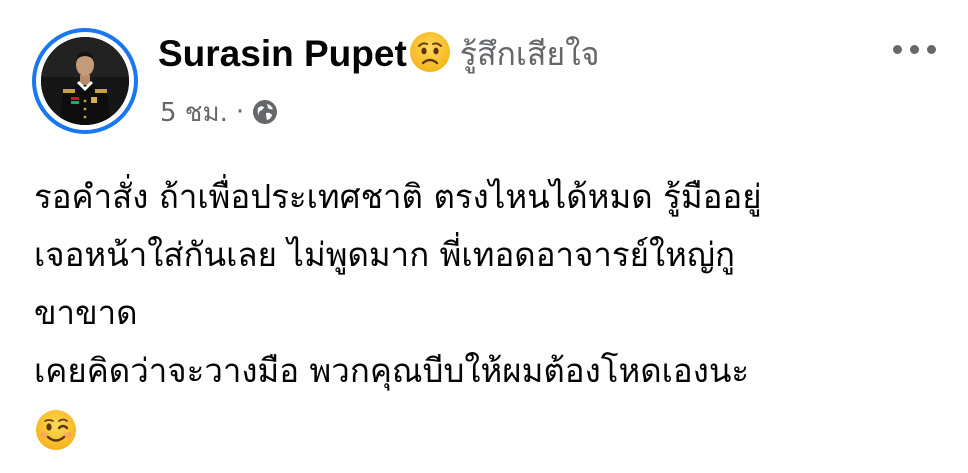 The height and width of the screenshot is (473, 968). Describe the element at coordinates (194, 112) in the screenshot. I see `post-timestamp: 5 ชม.` at that location.